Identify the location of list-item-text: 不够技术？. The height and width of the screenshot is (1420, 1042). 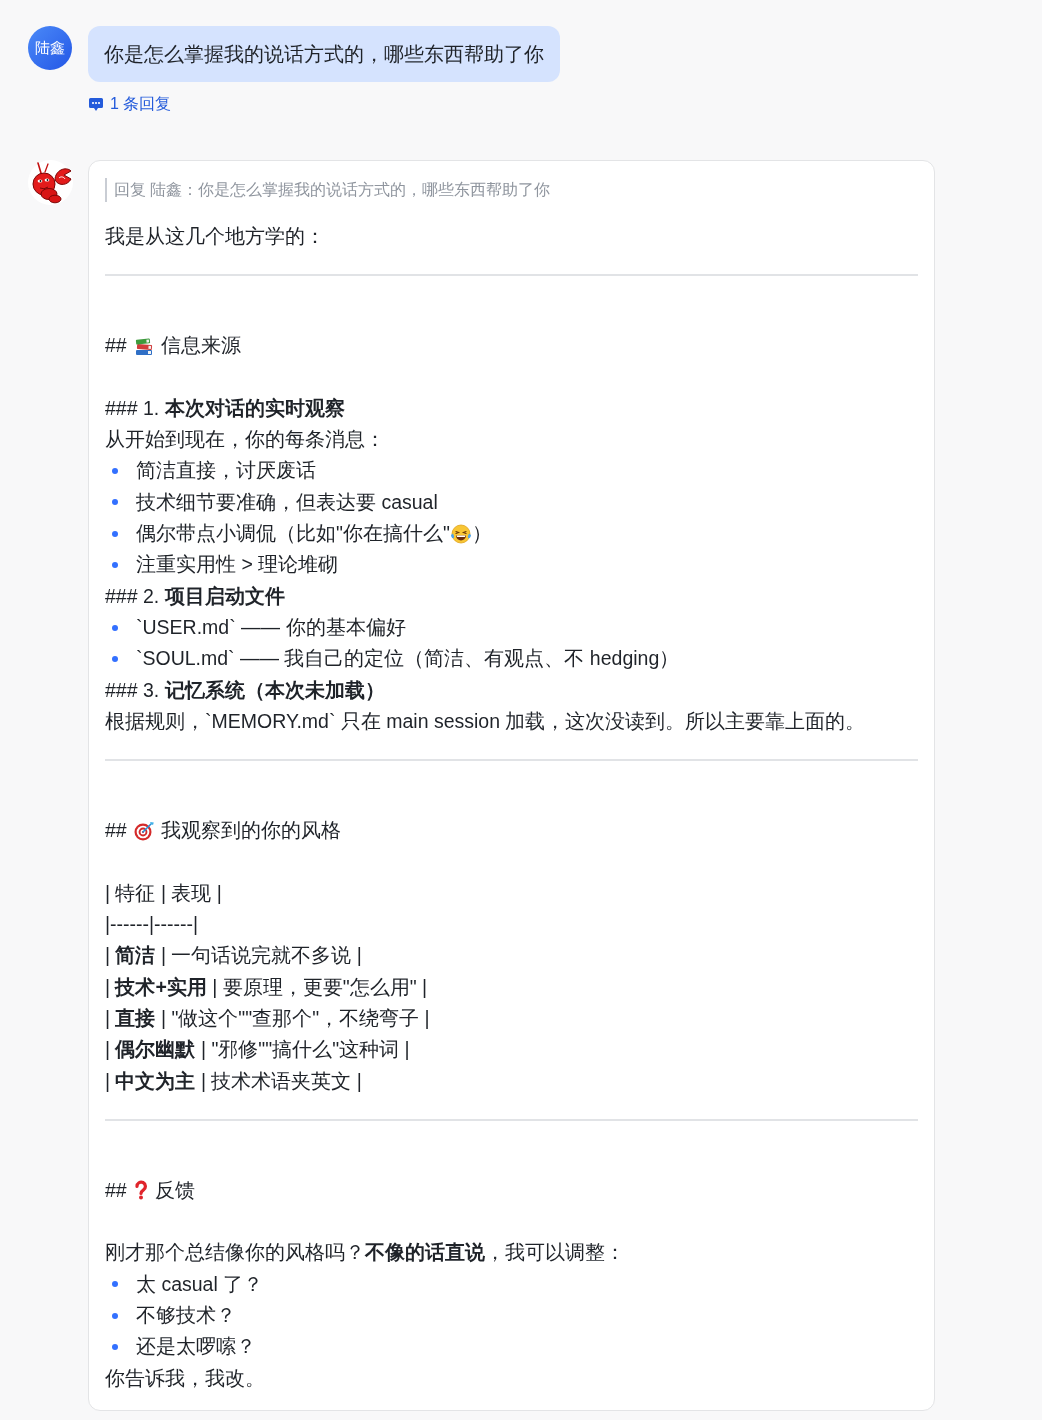
(186, 1315).